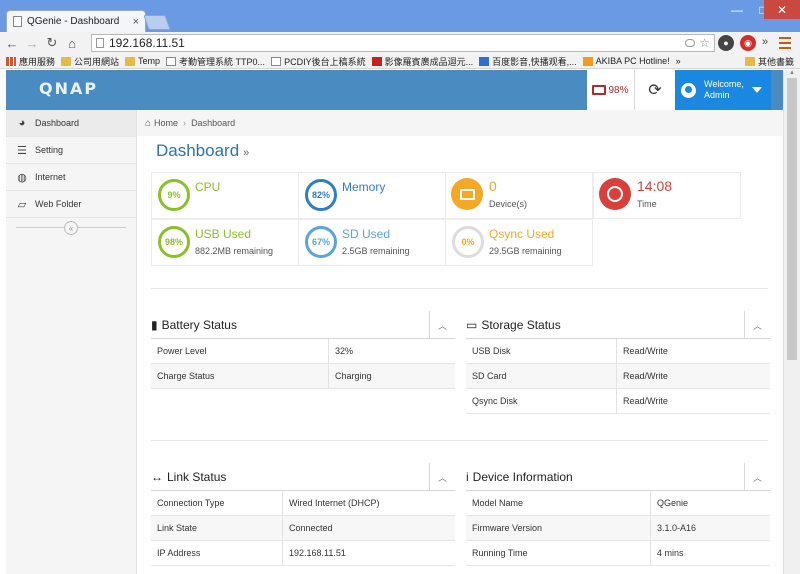 The height and width of the screenshot is (574, 800). Describe the element at coordinates (174, 242) in the screenshot. I see `usb-gauge: 98%` at that location.